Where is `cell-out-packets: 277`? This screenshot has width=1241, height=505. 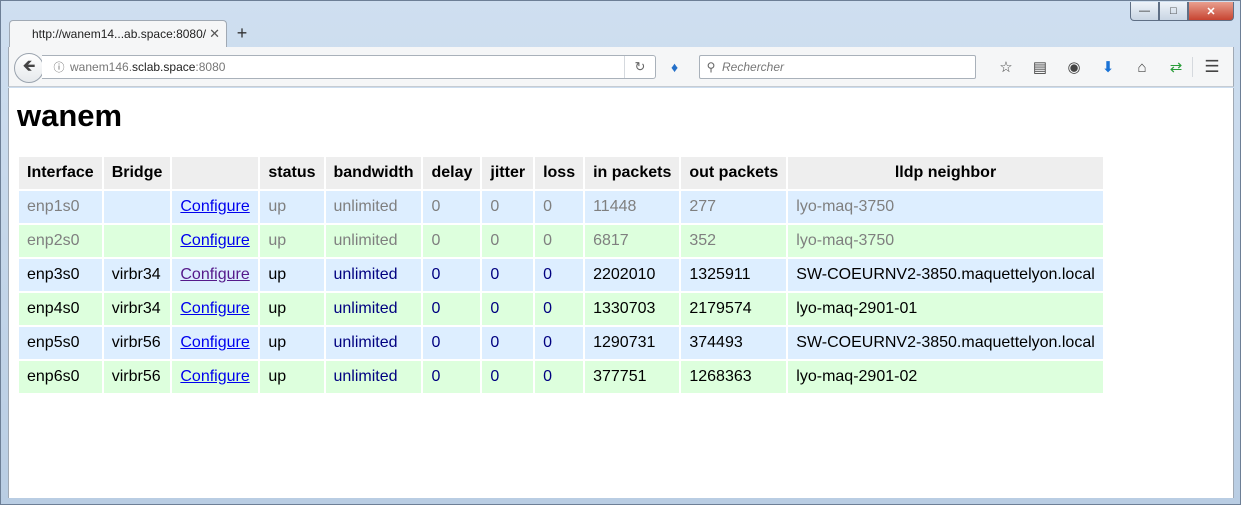
cell-out-packets: 277 is located at coordinates (734, 207).